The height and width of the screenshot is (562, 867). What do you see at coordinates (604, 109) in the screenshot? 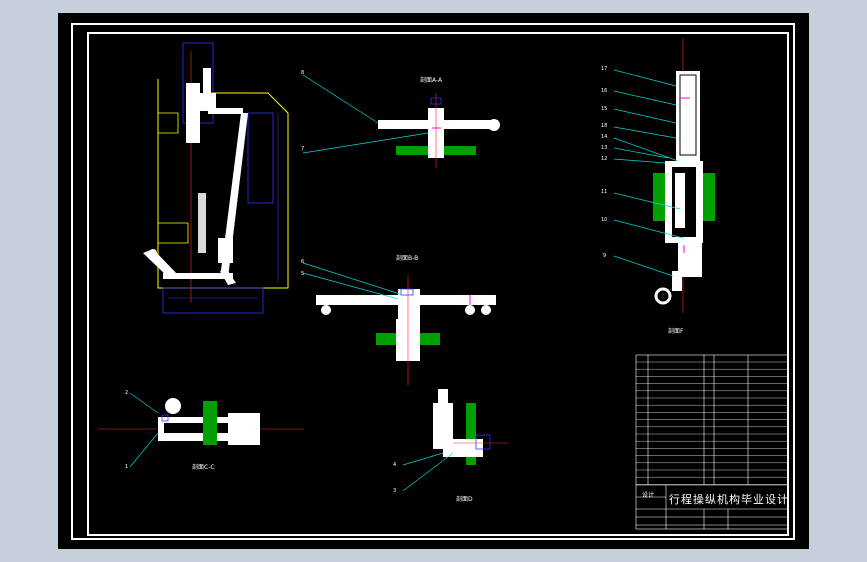
I see `part-number-15: 15` at bounding box center [604, 109].